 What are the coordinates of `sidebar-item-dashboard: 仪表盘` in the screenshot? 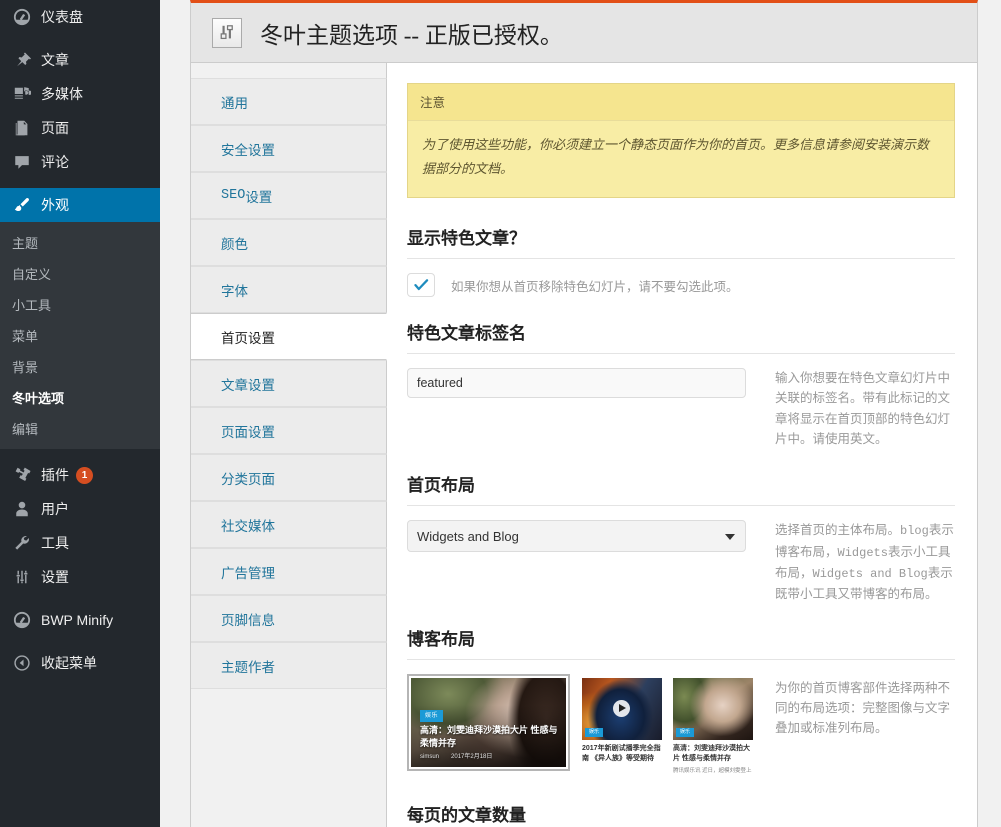 It's located at (80, 17).